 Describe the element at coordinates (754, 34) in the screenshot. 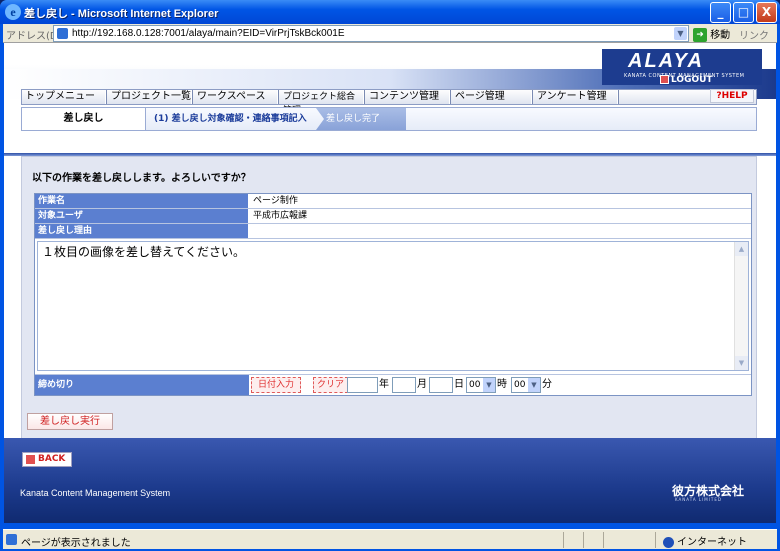

I see `links-button: リンク` at that location.